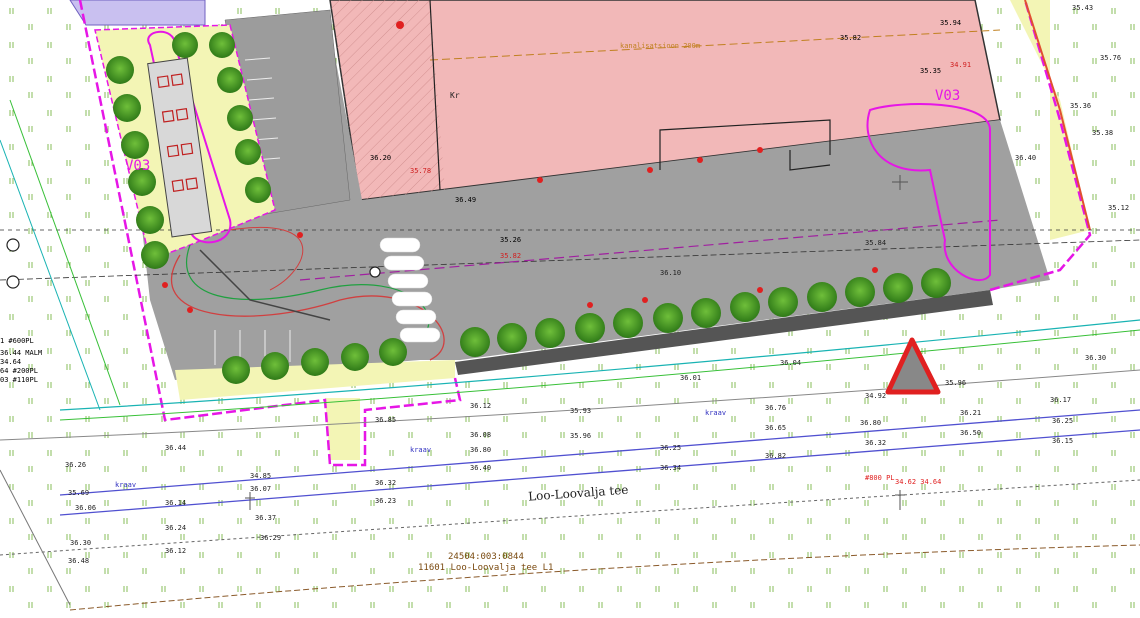 The width and height of the screenshot is (1140, 618). I want to click on elev-rt2: 36.08, so click(480, 435).